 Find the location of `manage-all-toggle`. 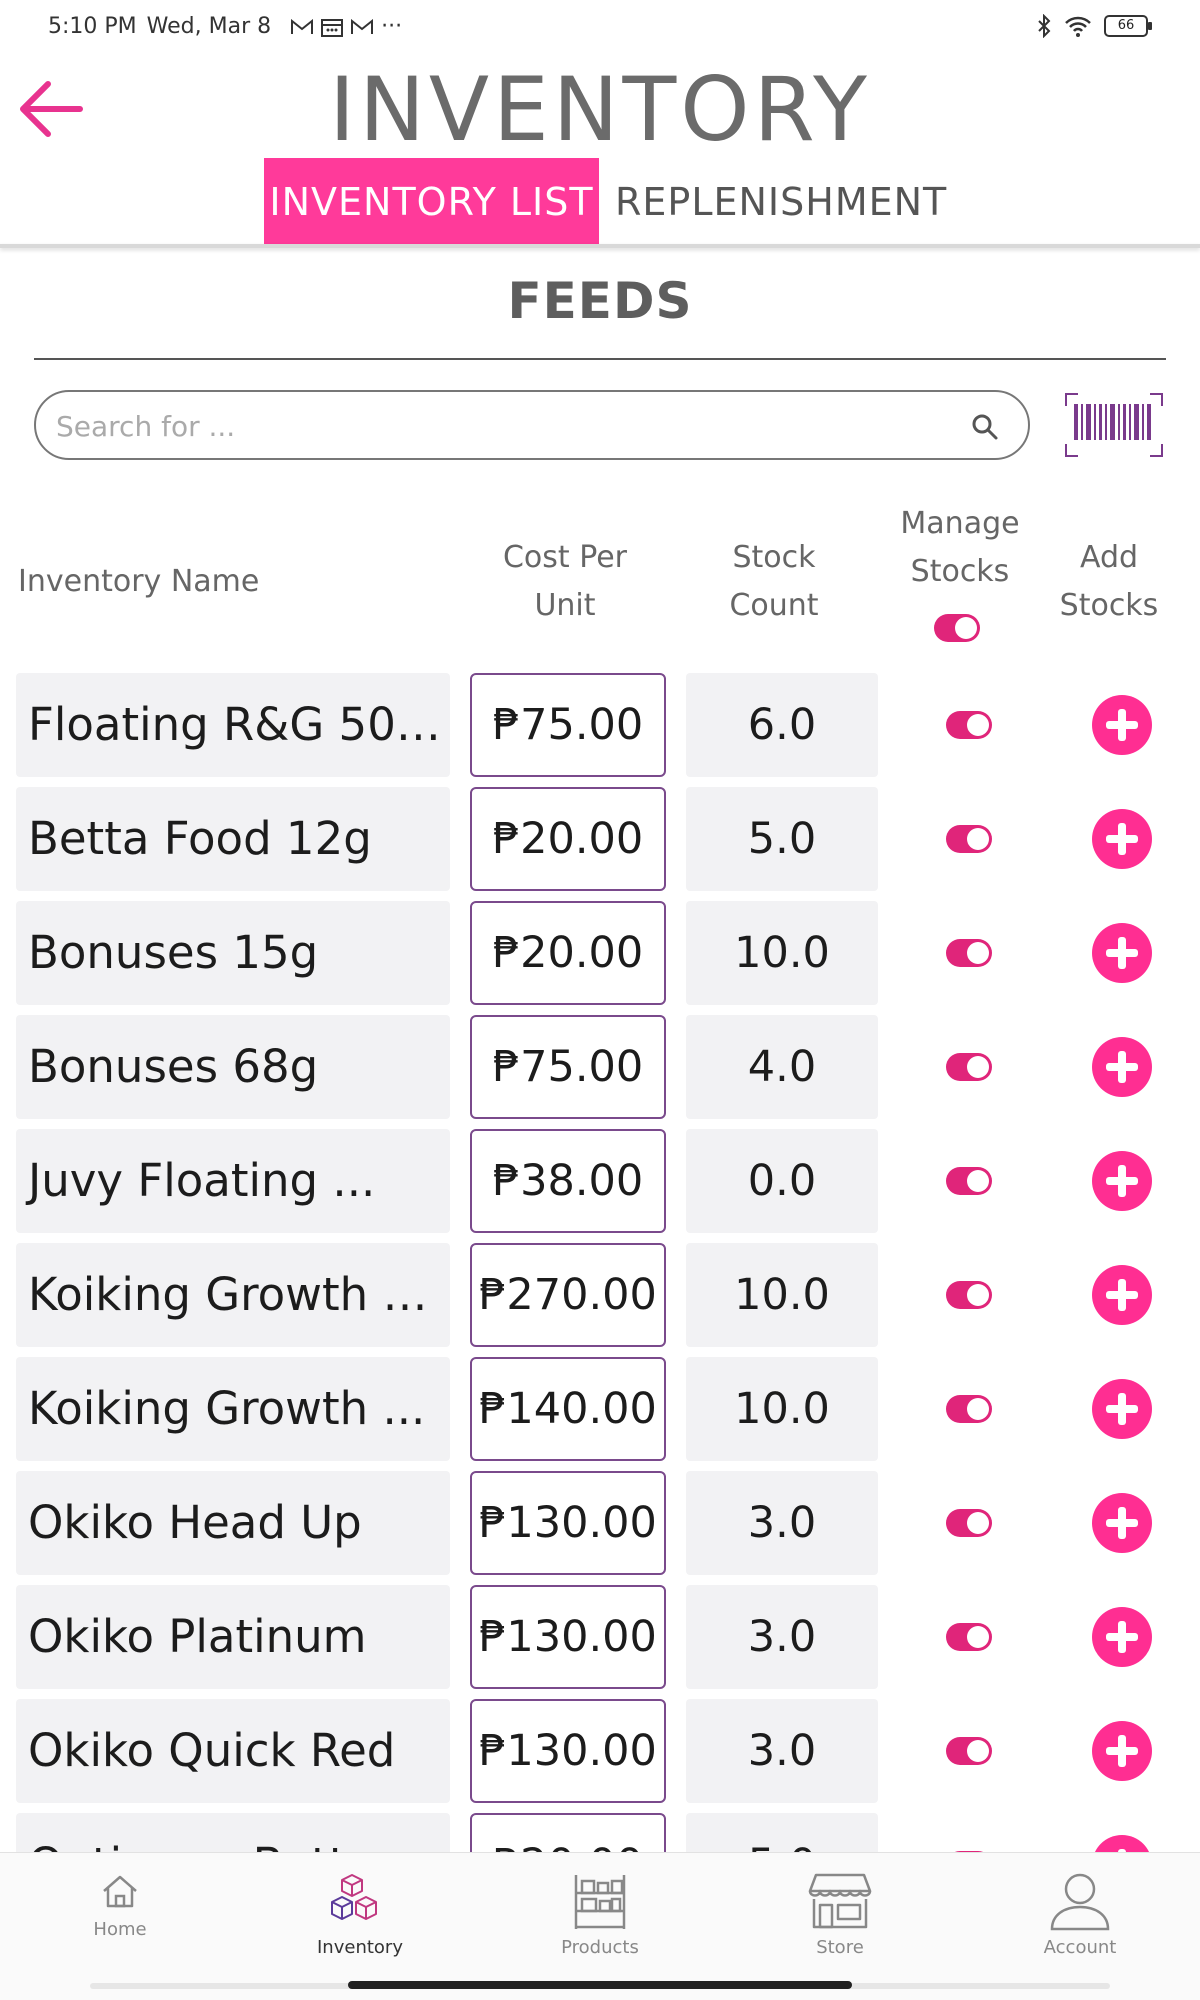

manage-all-toggle is located at coordinates (957, 628).